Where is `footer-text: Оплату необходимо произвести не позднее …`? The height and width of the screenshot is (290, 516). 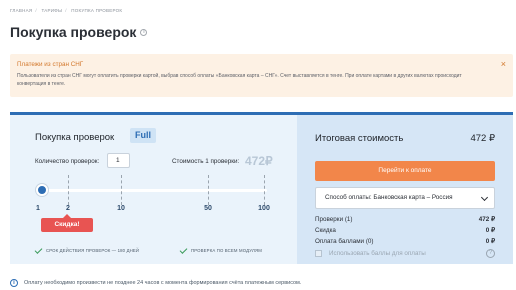
footer-text: Оплату необходимо произвести не позднее … is located at coordinates (163, 283).